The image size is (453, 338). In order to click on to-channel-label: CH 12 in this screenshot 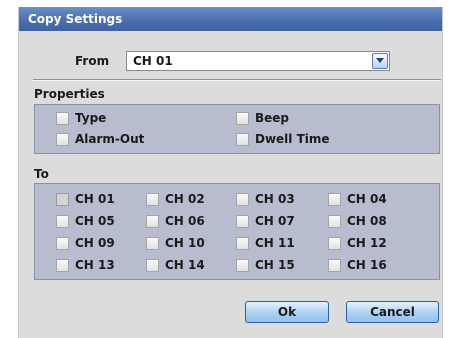, I will do `click(367, 243)`.